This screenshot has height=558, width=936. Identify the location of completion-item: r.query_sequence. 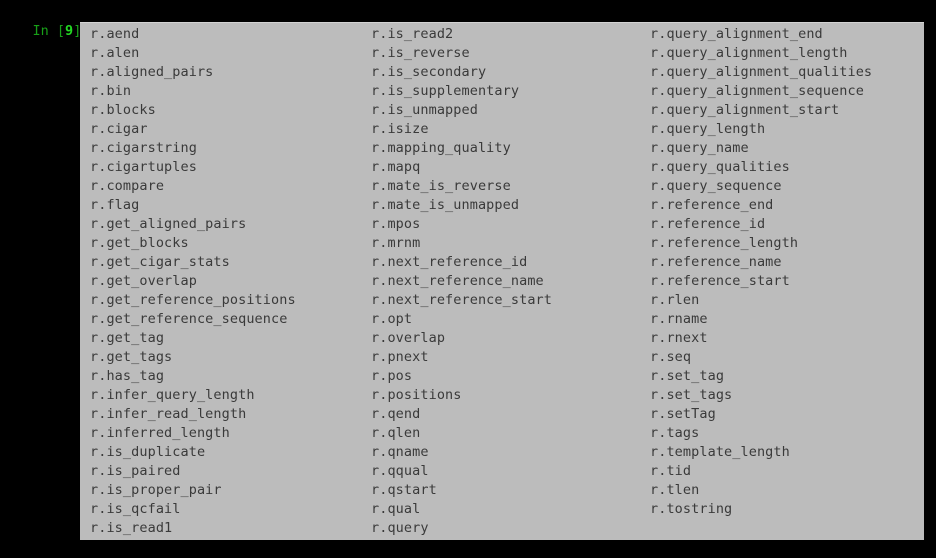
(787, 186).